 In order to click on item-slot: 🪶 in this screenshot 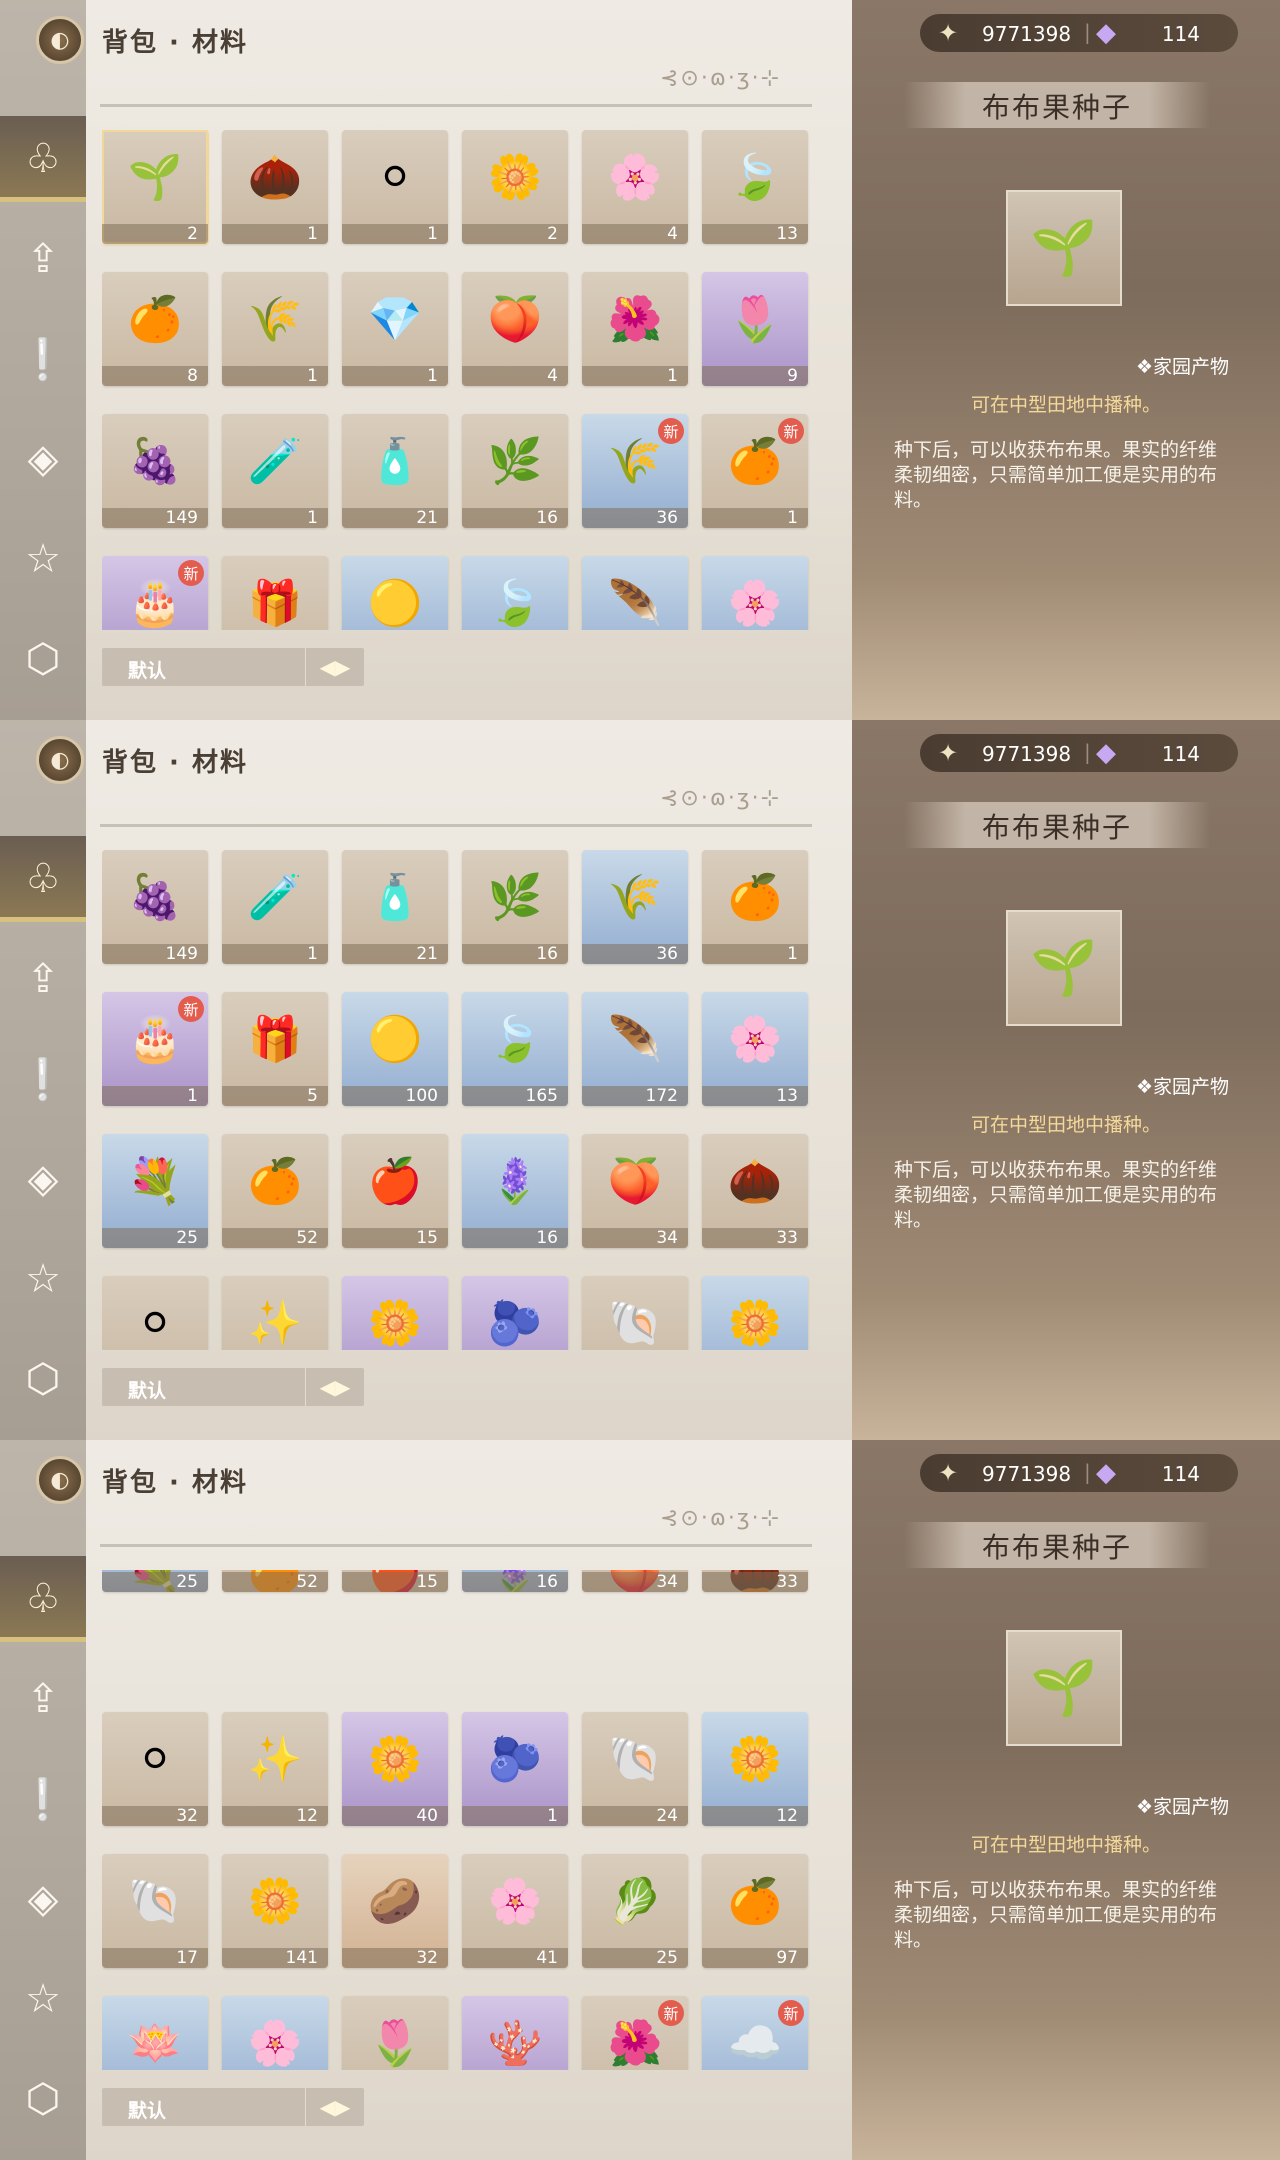, I will do `click(635, 593)`.